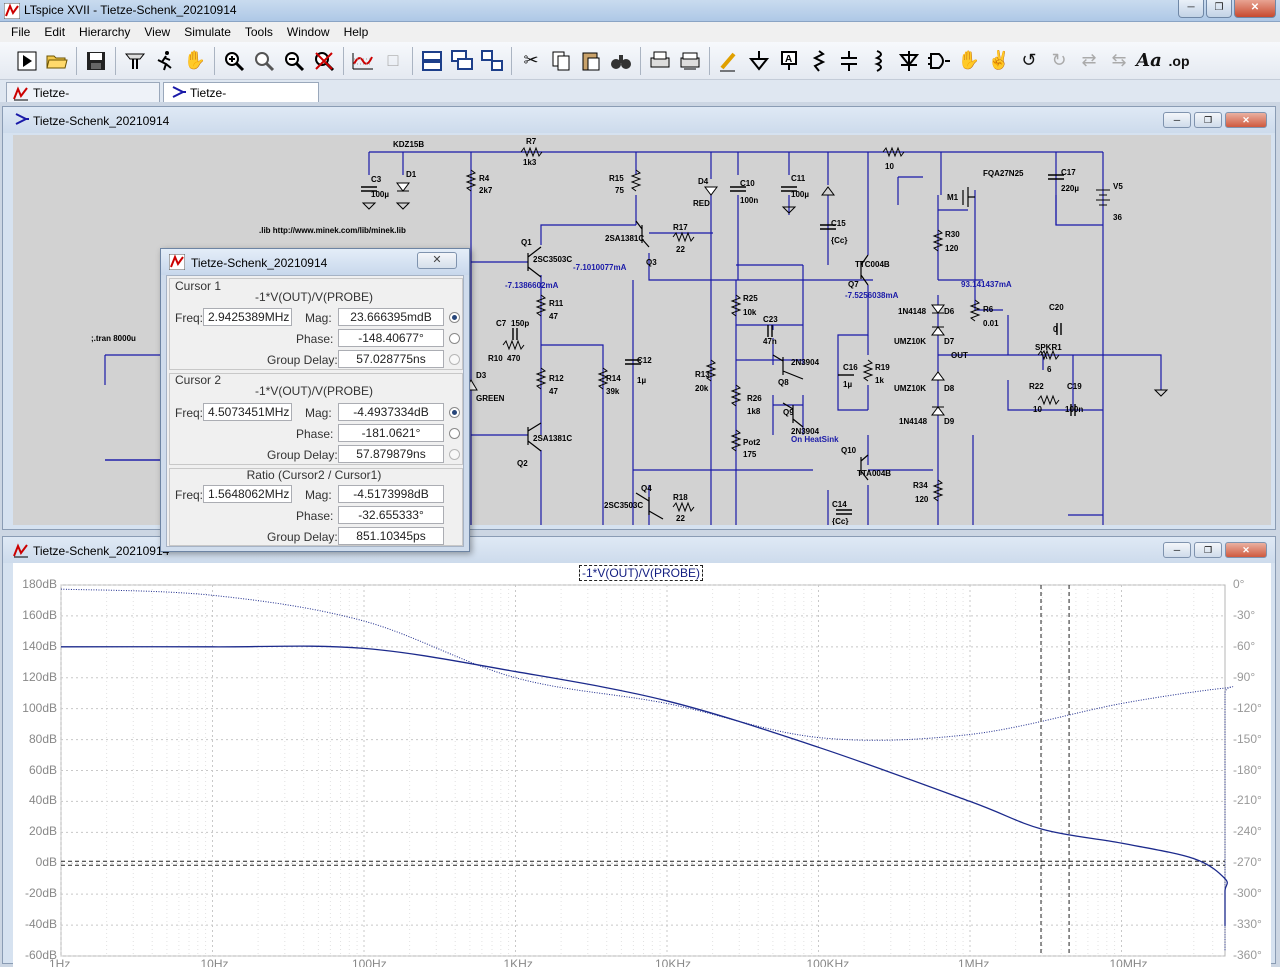 The width and height of the screenshot is (1280, 967). What do you see at coordinates (96, 61) in the screenshot?
I see `save-icon` at bounding box center [96, 61].